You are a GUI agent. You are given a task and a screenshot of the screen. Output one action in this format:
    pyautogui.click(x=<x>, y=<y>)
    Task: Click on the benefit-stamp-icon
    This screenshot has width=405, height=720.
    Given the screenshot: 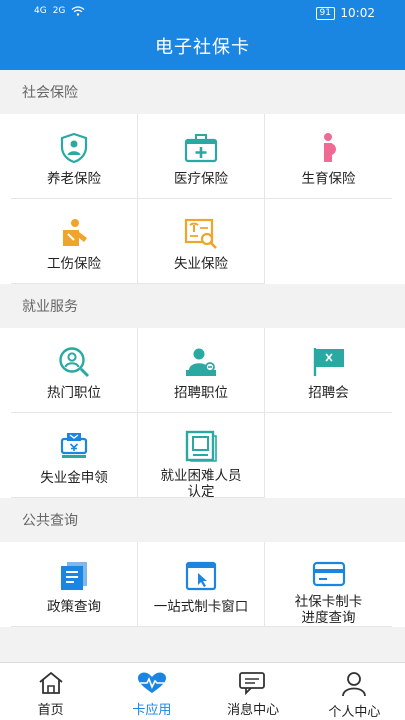 What is the action you would take?
    pyautogui.click(x=74, y=447)
    